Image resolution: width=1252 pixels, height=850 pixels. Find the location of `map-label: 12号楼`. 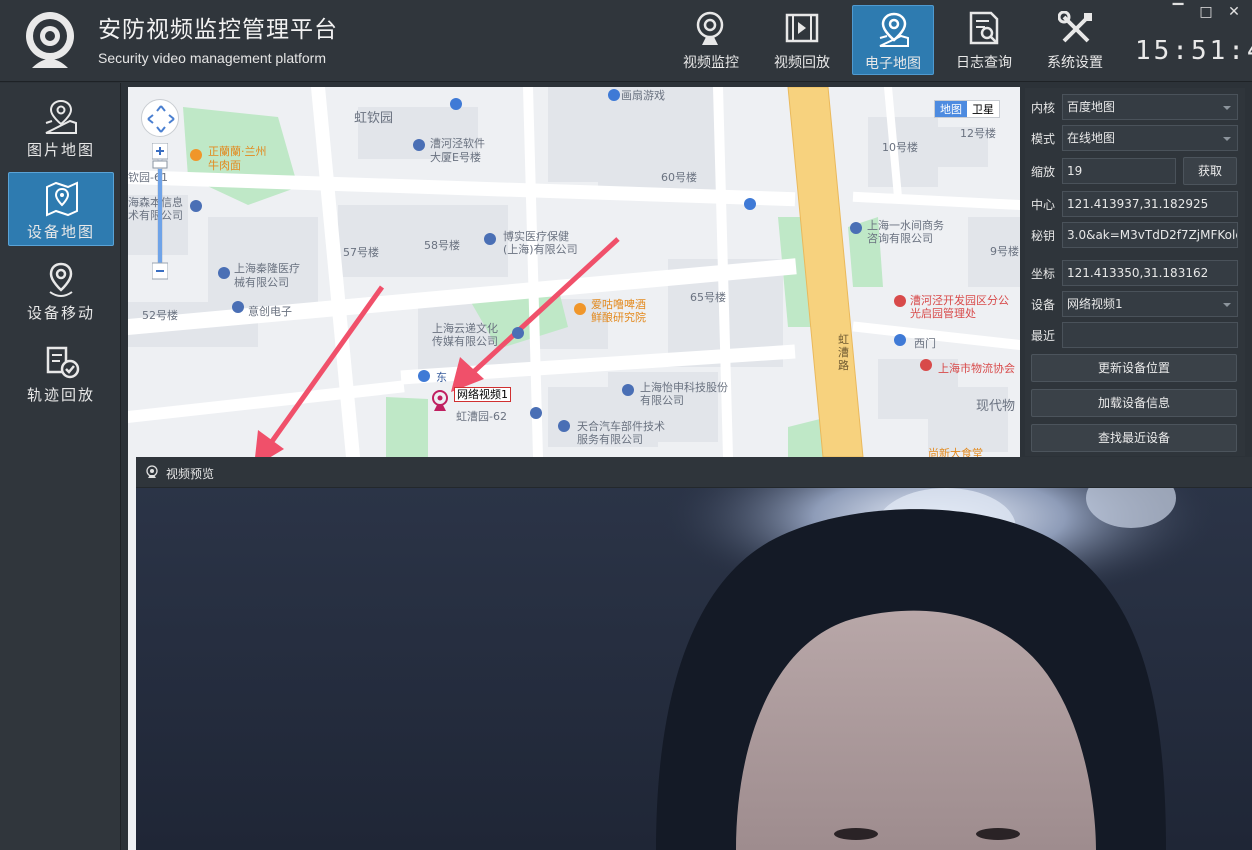

map-label: 12号楼 is located at coordinates (978, 133).